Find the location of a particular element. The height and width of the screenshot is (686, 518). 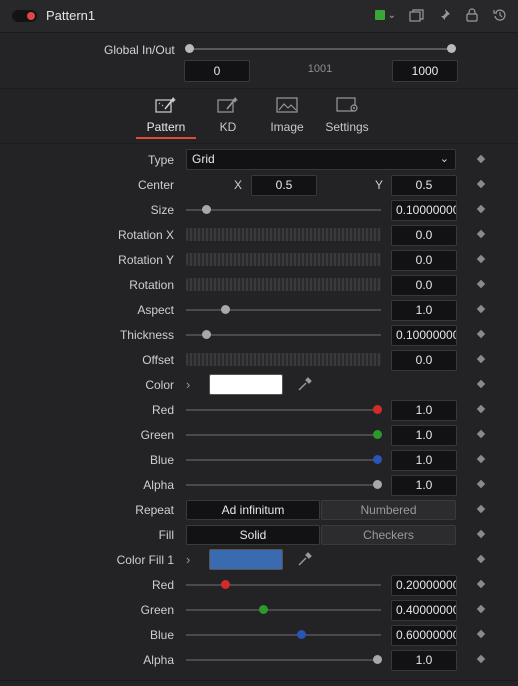

fill-blue-field: 0.600000002 is located at coordinates (424, 635).